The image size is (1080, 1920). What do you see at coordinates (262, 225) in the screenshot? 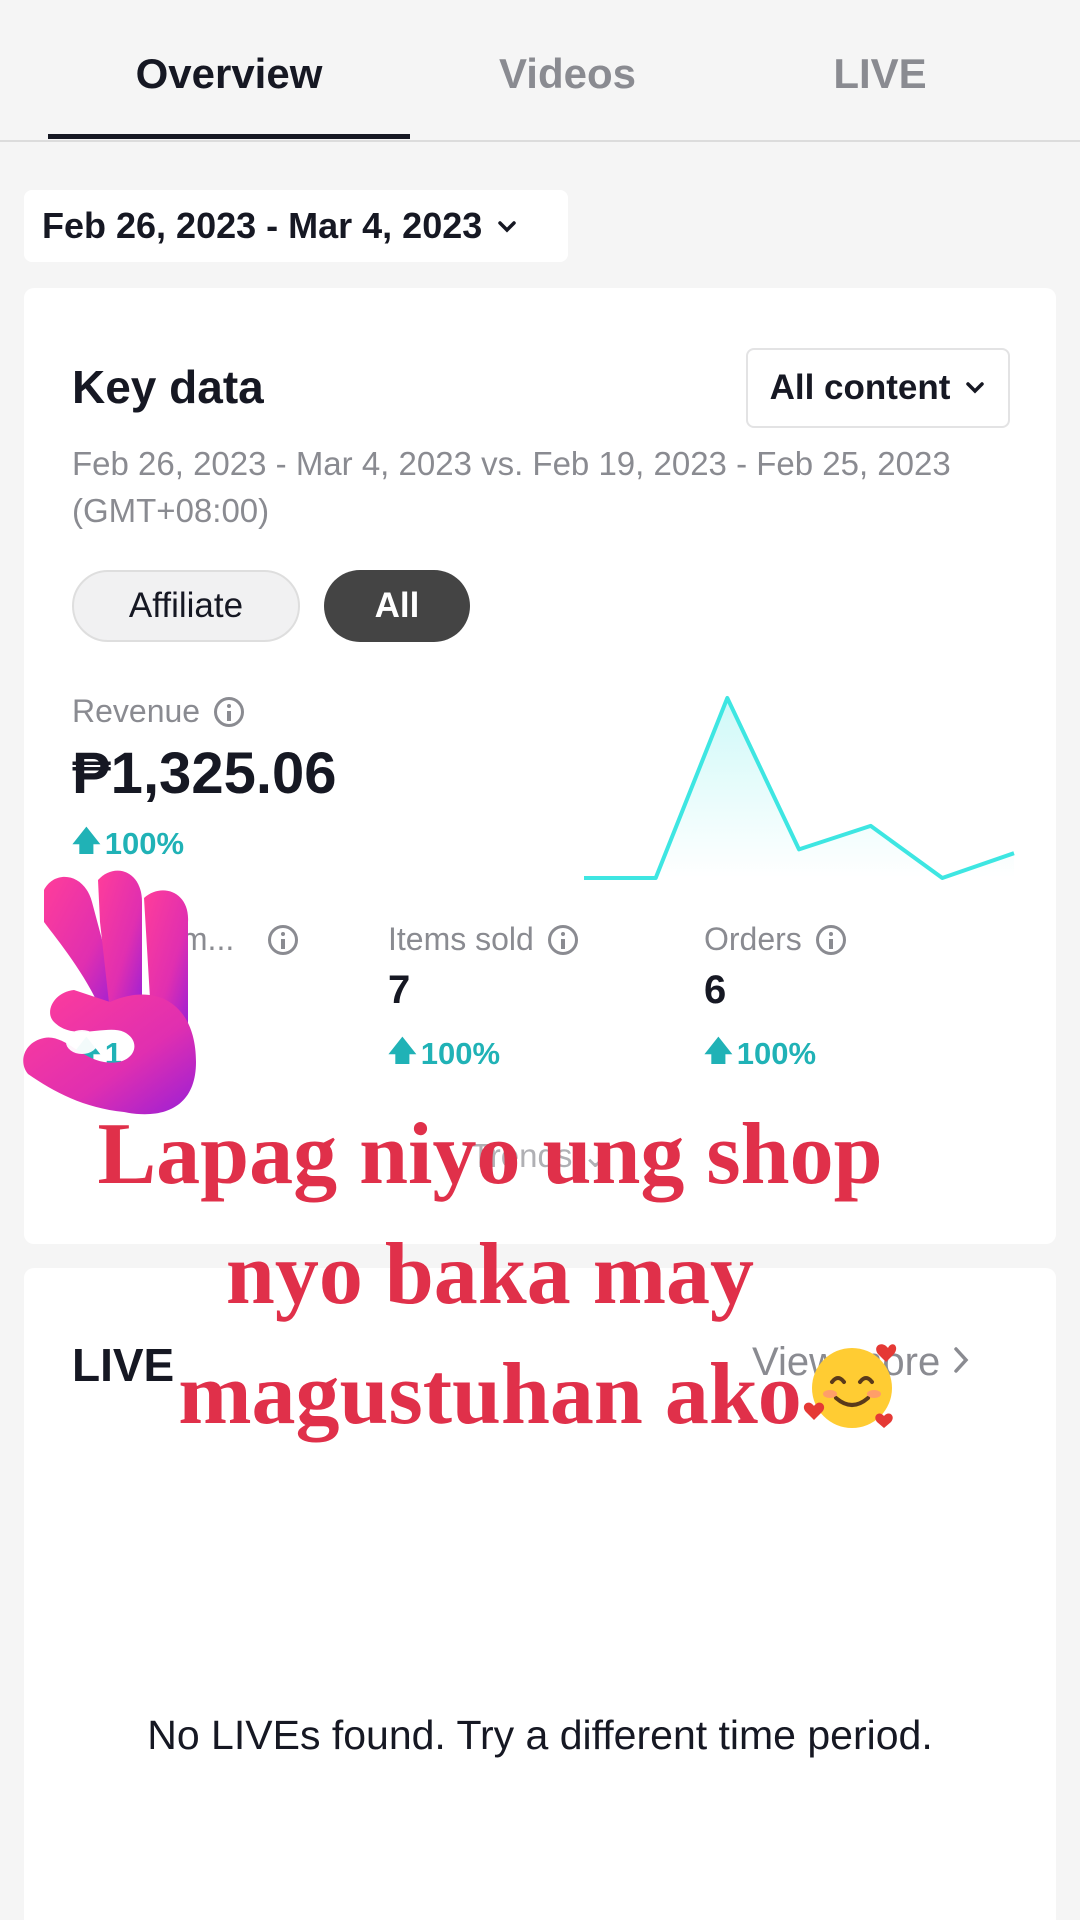
I see `date-range-value: Feb 26, 2023 - Mar 4, 2023` at bounding box center [262, 225].